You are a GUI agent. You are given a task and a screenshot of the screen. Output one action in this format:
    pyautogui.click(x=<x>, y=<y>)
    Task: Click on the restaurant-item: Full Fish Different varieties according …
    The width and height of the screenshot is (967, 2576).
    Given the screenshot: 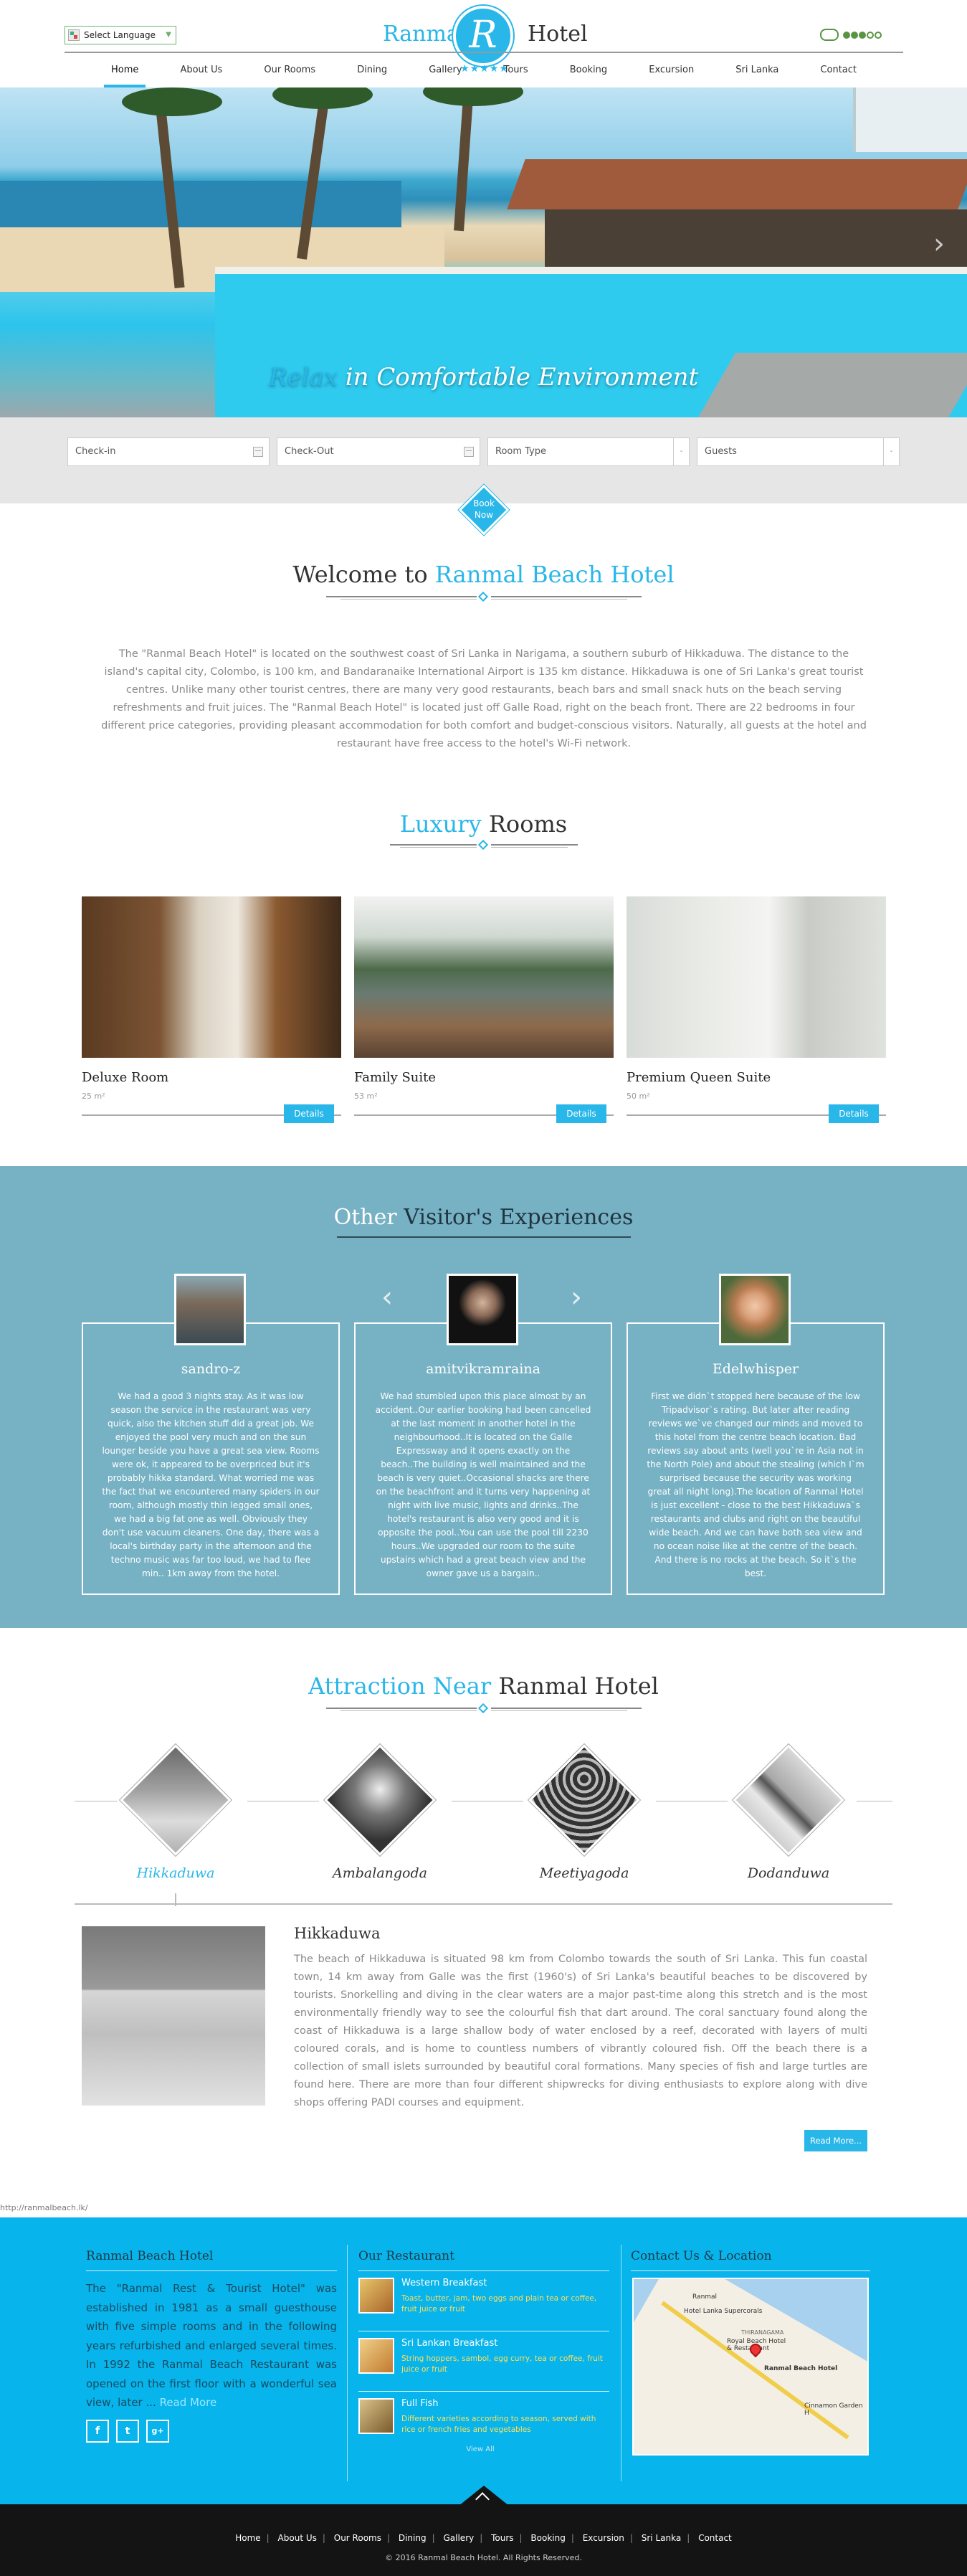 What is the action you would take?
    pyautogui.click(x=483, y=2423)
    